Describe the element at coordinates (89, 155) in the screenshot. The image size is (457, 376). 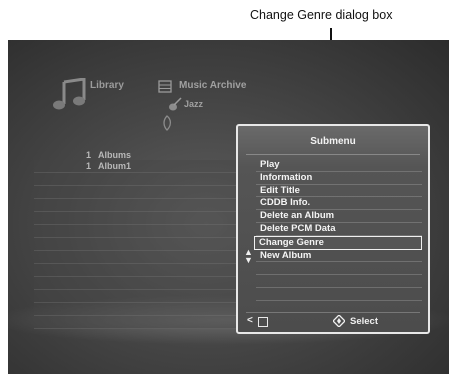
I see `tree-count-albums: 1` at that location.